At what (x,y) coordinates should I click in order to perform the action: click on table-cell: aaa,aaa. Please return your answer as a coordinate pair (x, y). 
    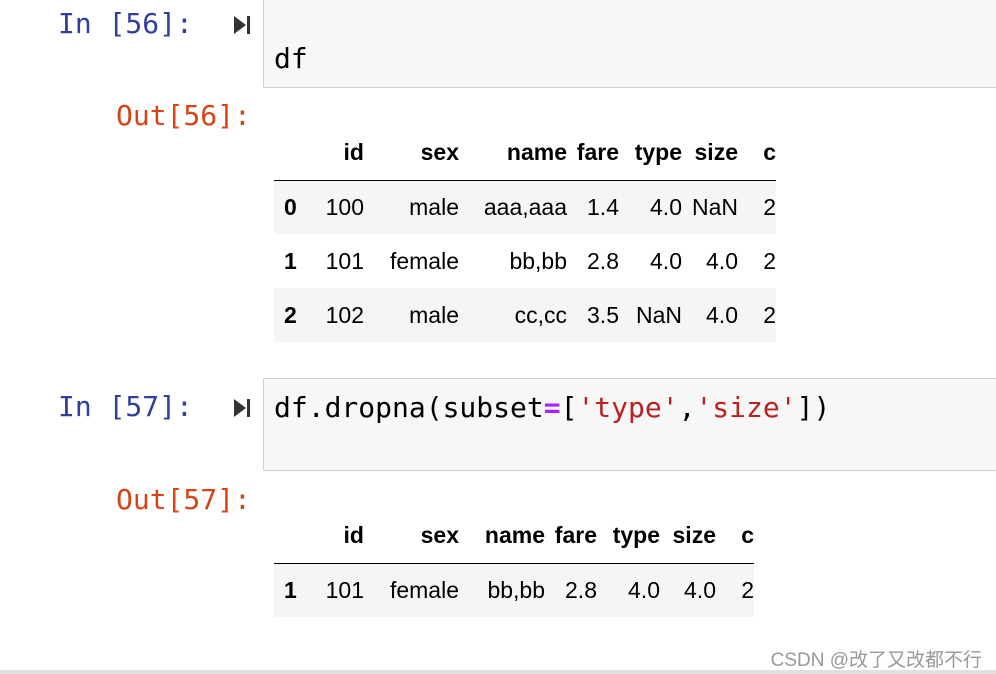
    Looking at the image, I should click on (525, 206).